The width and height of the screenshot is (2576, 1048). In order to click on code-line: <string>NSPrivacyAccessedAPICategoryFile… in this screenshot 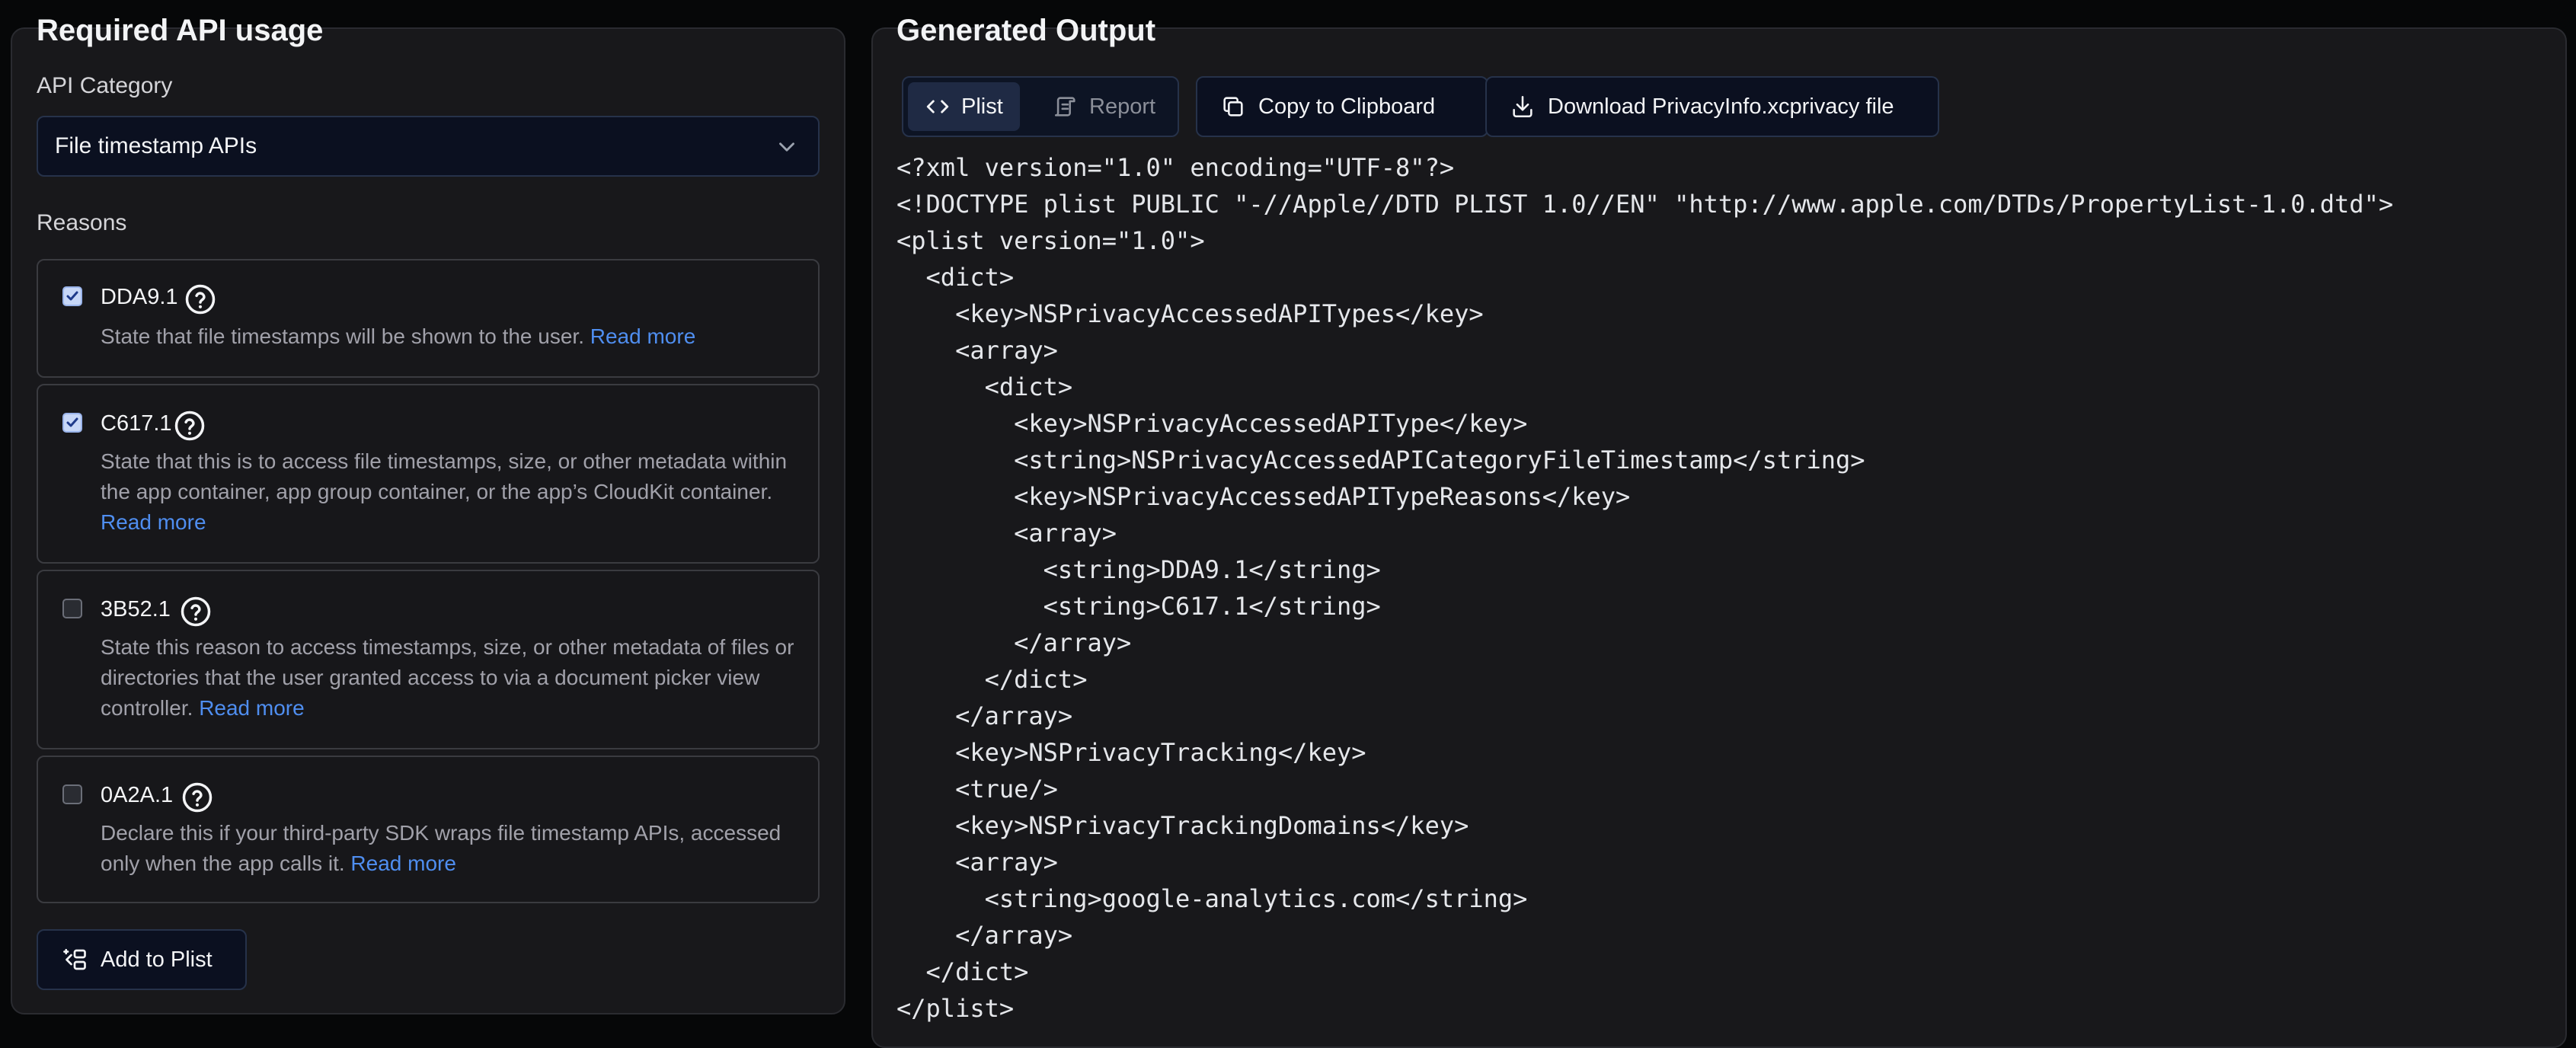, I will do `click(1380, 460)`.